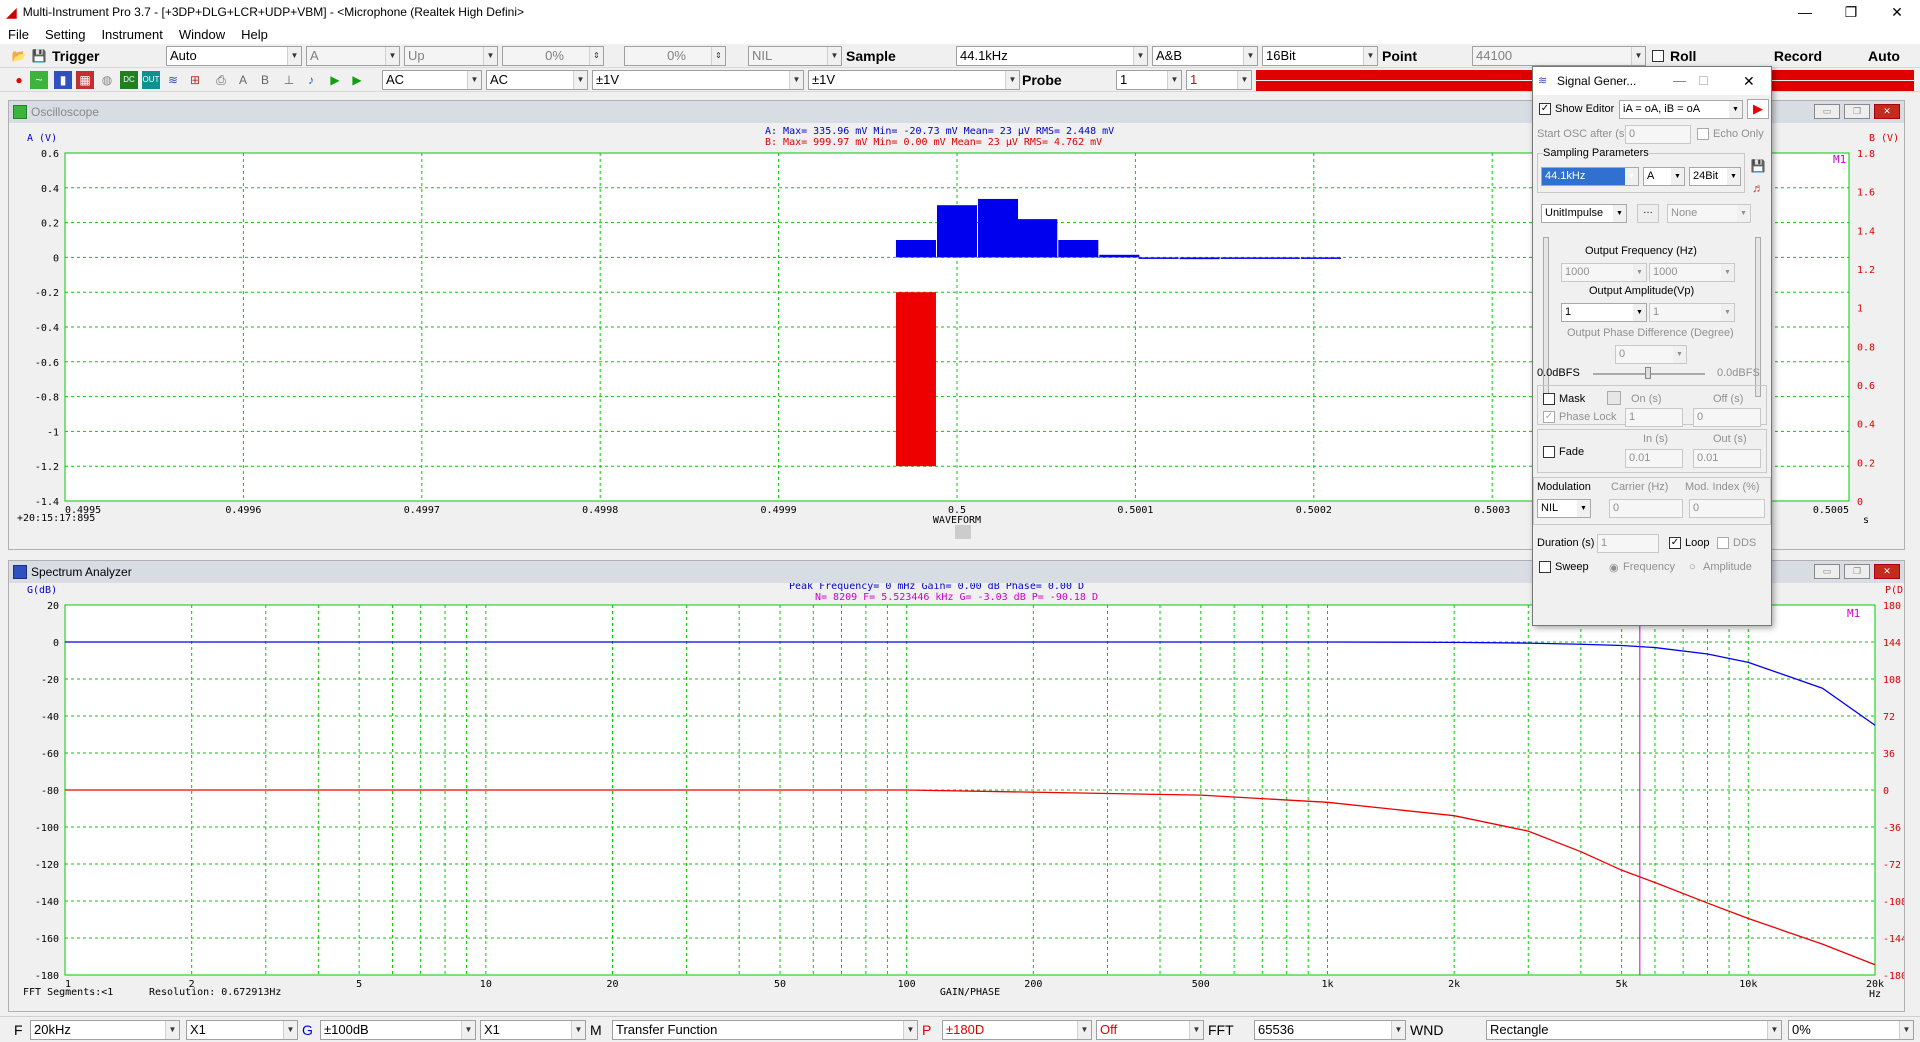 The height and width of the screenshot is (1042, 1920). I want to click on roll-checkbox, so click(1658, 56).